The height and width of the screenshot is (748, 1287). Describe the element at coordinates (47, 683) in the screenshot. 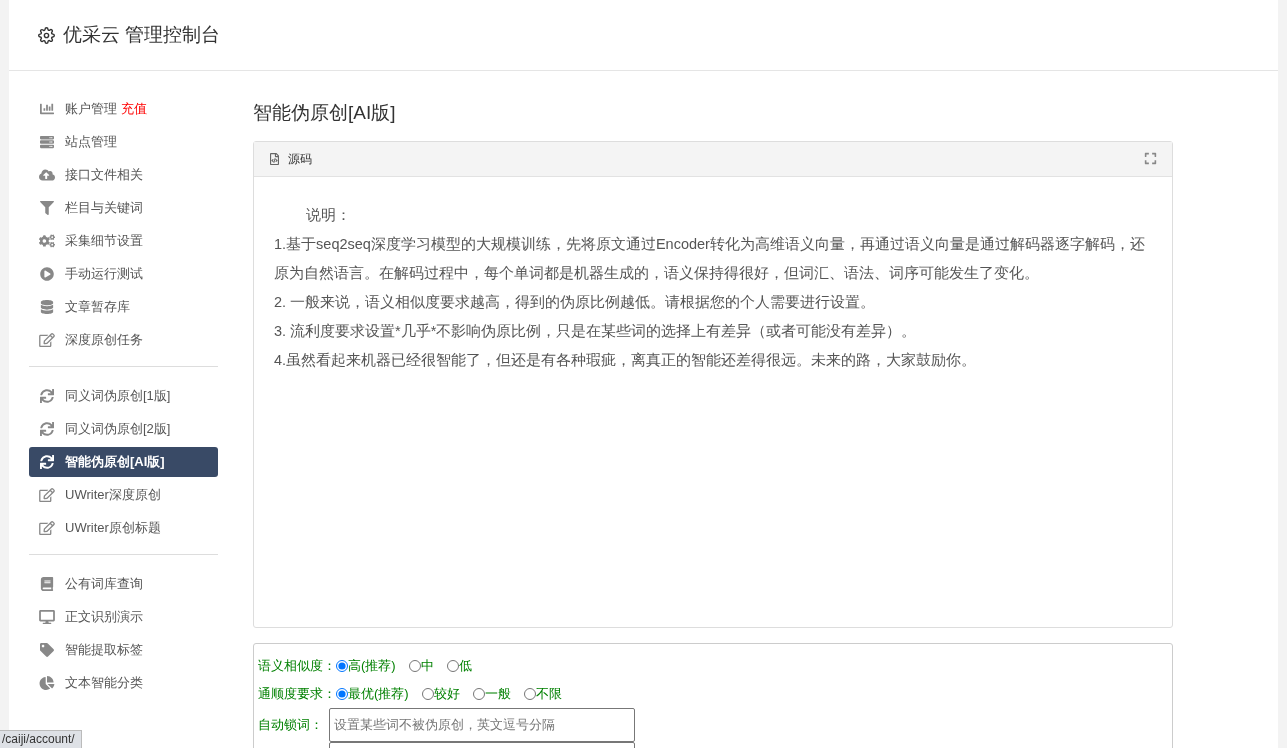

I see `pie-chart-icon` at that location.